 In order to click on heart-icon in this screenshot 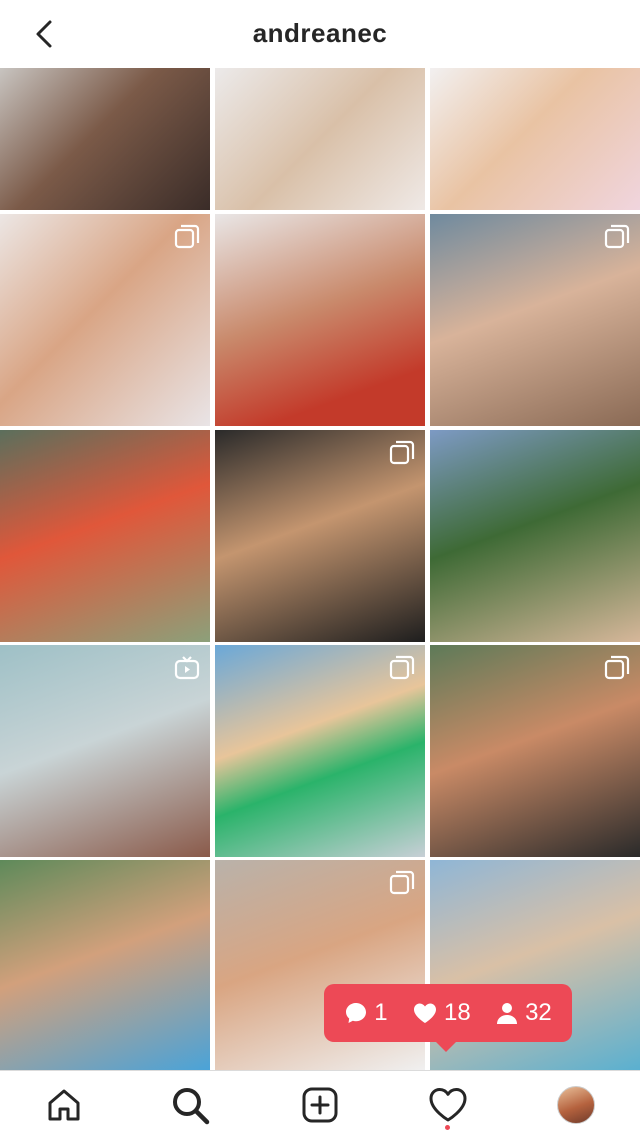, I will do `click(424, 1013)`.